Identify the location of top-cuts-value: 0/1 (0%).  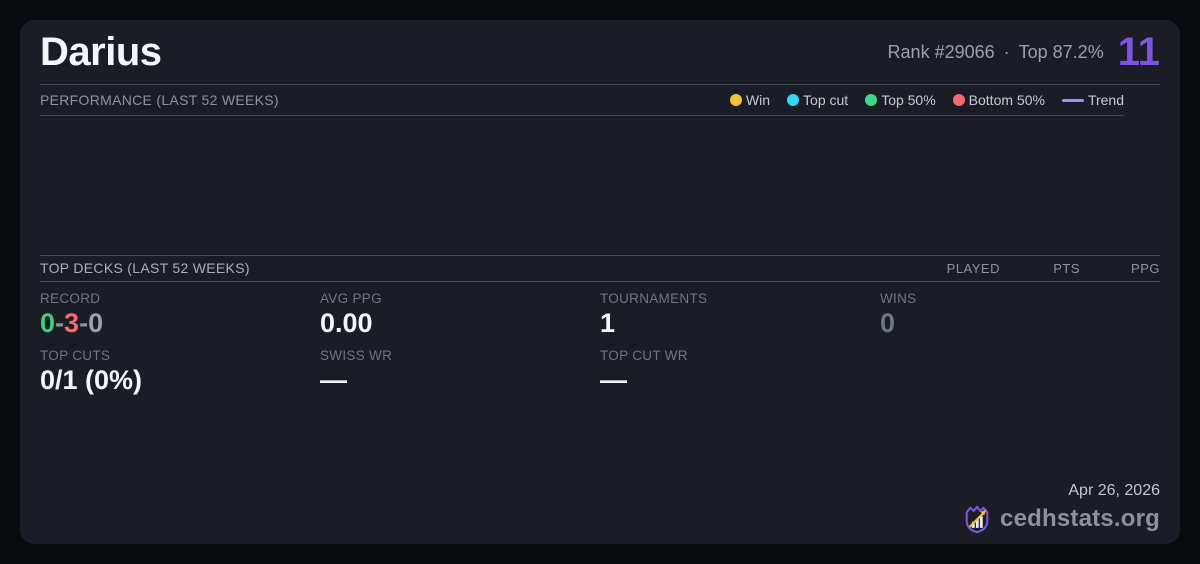
(91, 379).